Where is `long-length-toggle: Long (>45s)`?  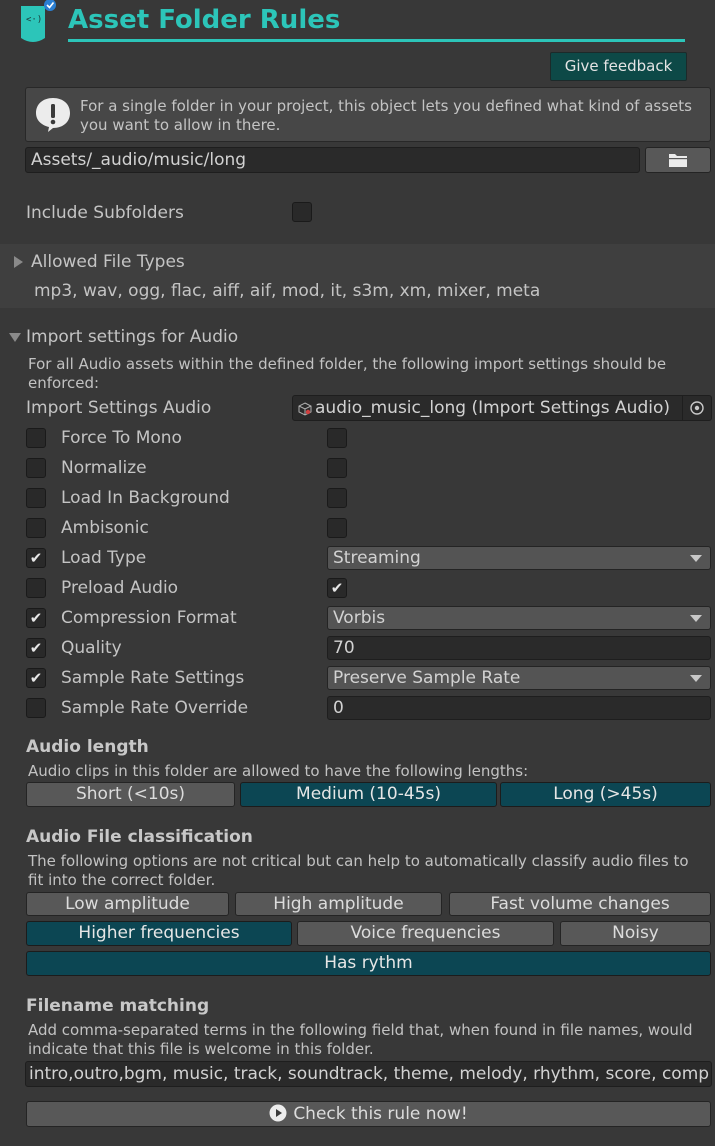
long-length-toggle: Long (>45s) is located at coordinates (605, 794).